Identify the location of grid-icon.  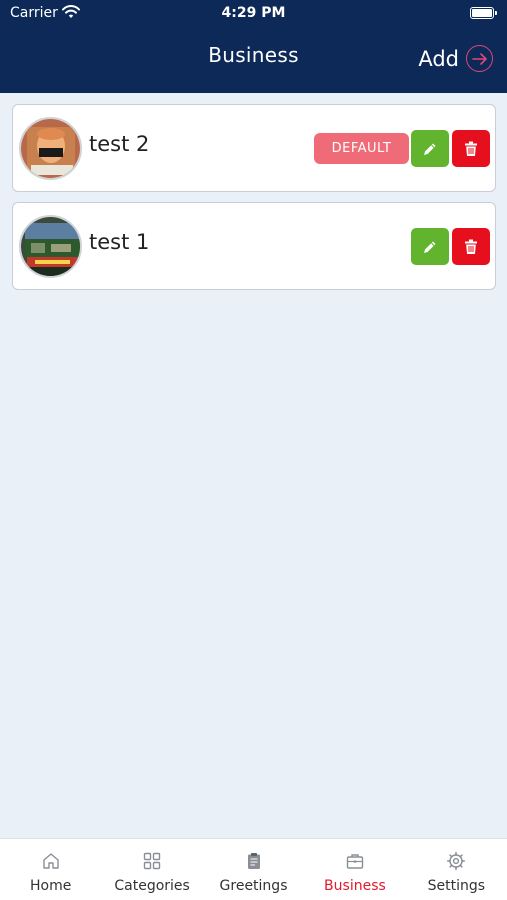
(152, 861).